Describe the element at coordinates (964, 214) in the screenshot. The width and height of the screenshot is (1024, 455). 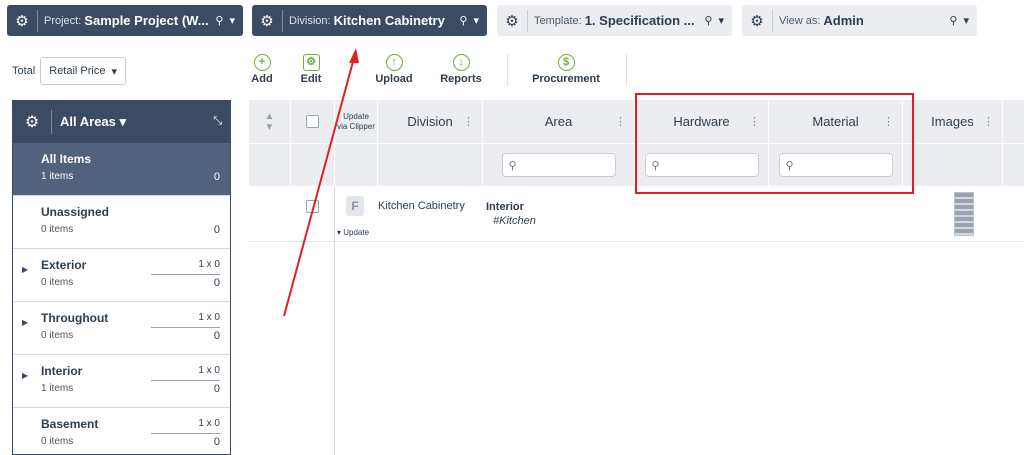
I see `image-thumbnail` at that location.